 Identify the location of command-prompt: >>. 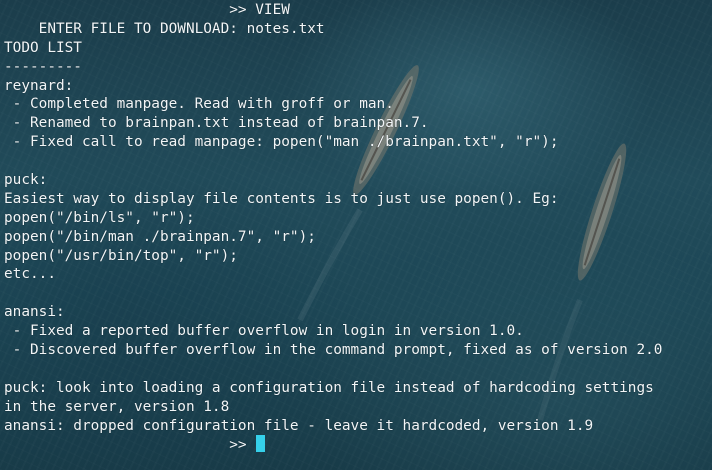
(130, 445).